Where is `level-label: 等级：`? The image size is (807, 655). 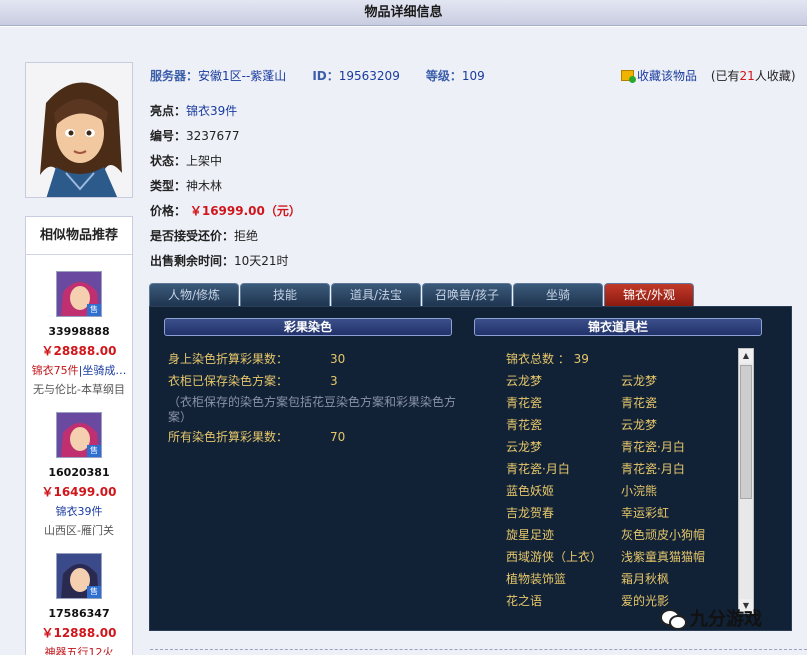
level-label: 等级： is located at coordinates (443, 76).